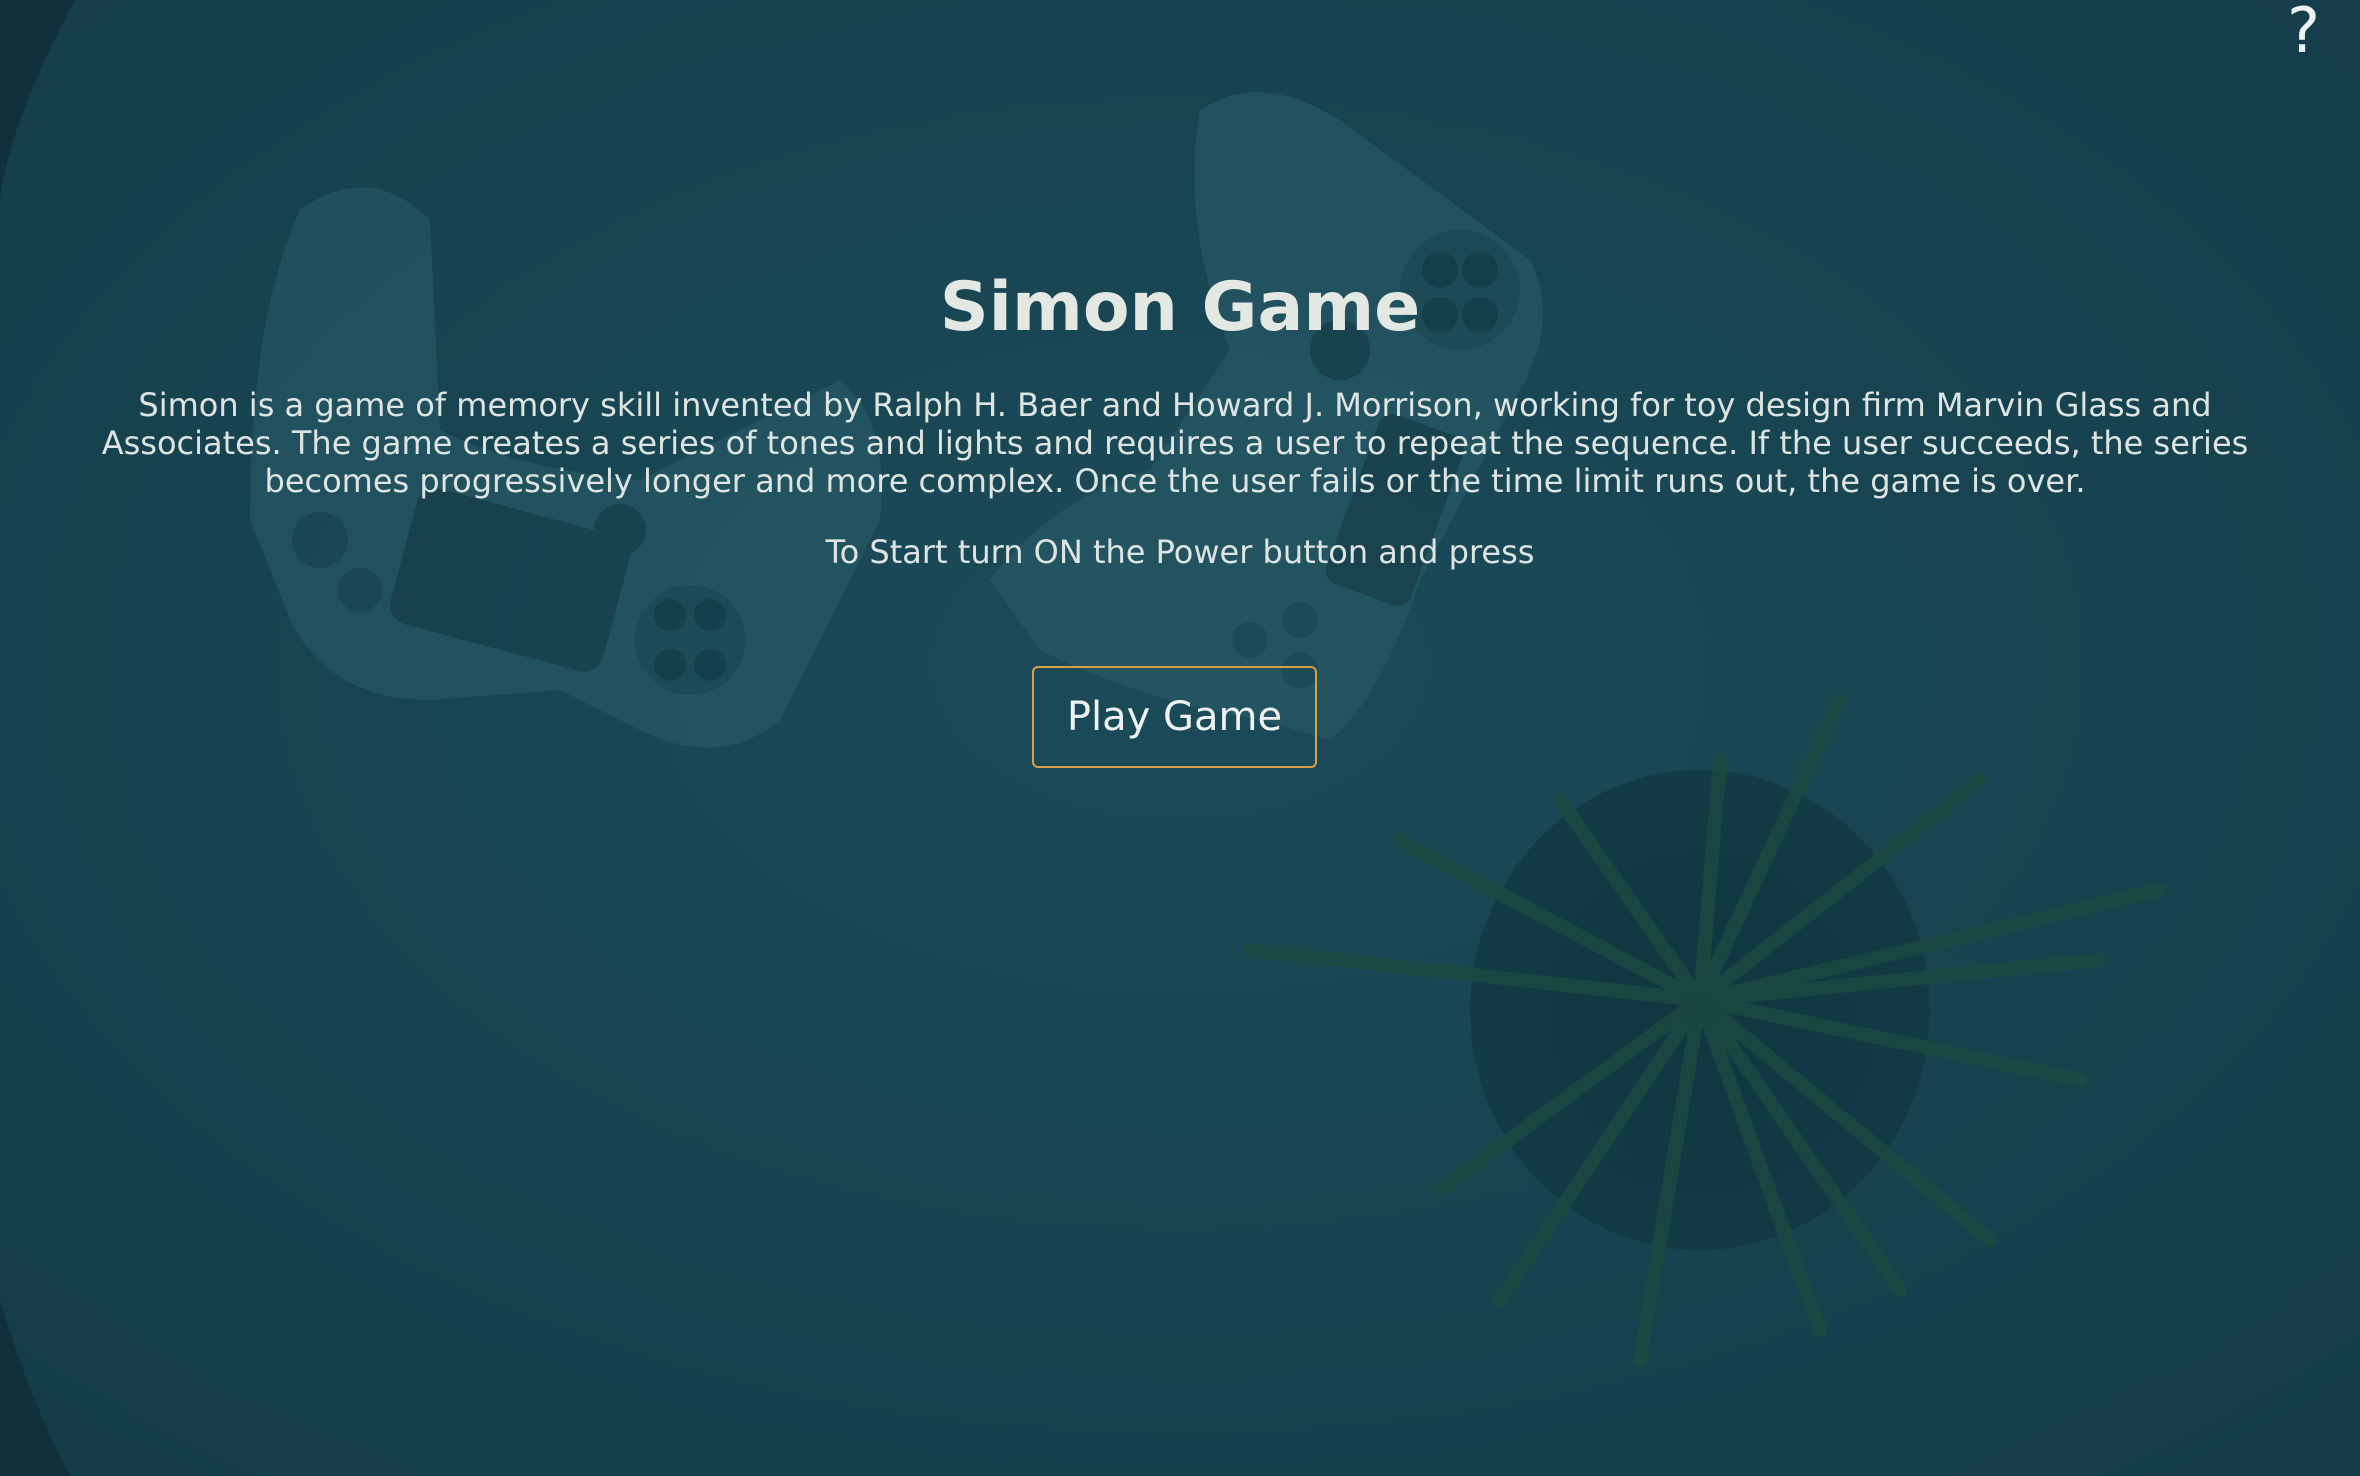 The width and height of the screenshot is (2360, 1476). Describe the element at coordinates (1180, 307) in the screenshot. I see `page-title: Simon Game` at that location.